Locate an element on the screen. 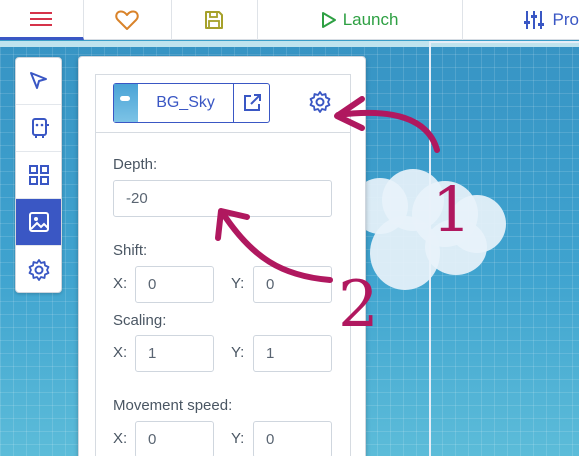  hamburger-icon is located at coordinates (41, 18).